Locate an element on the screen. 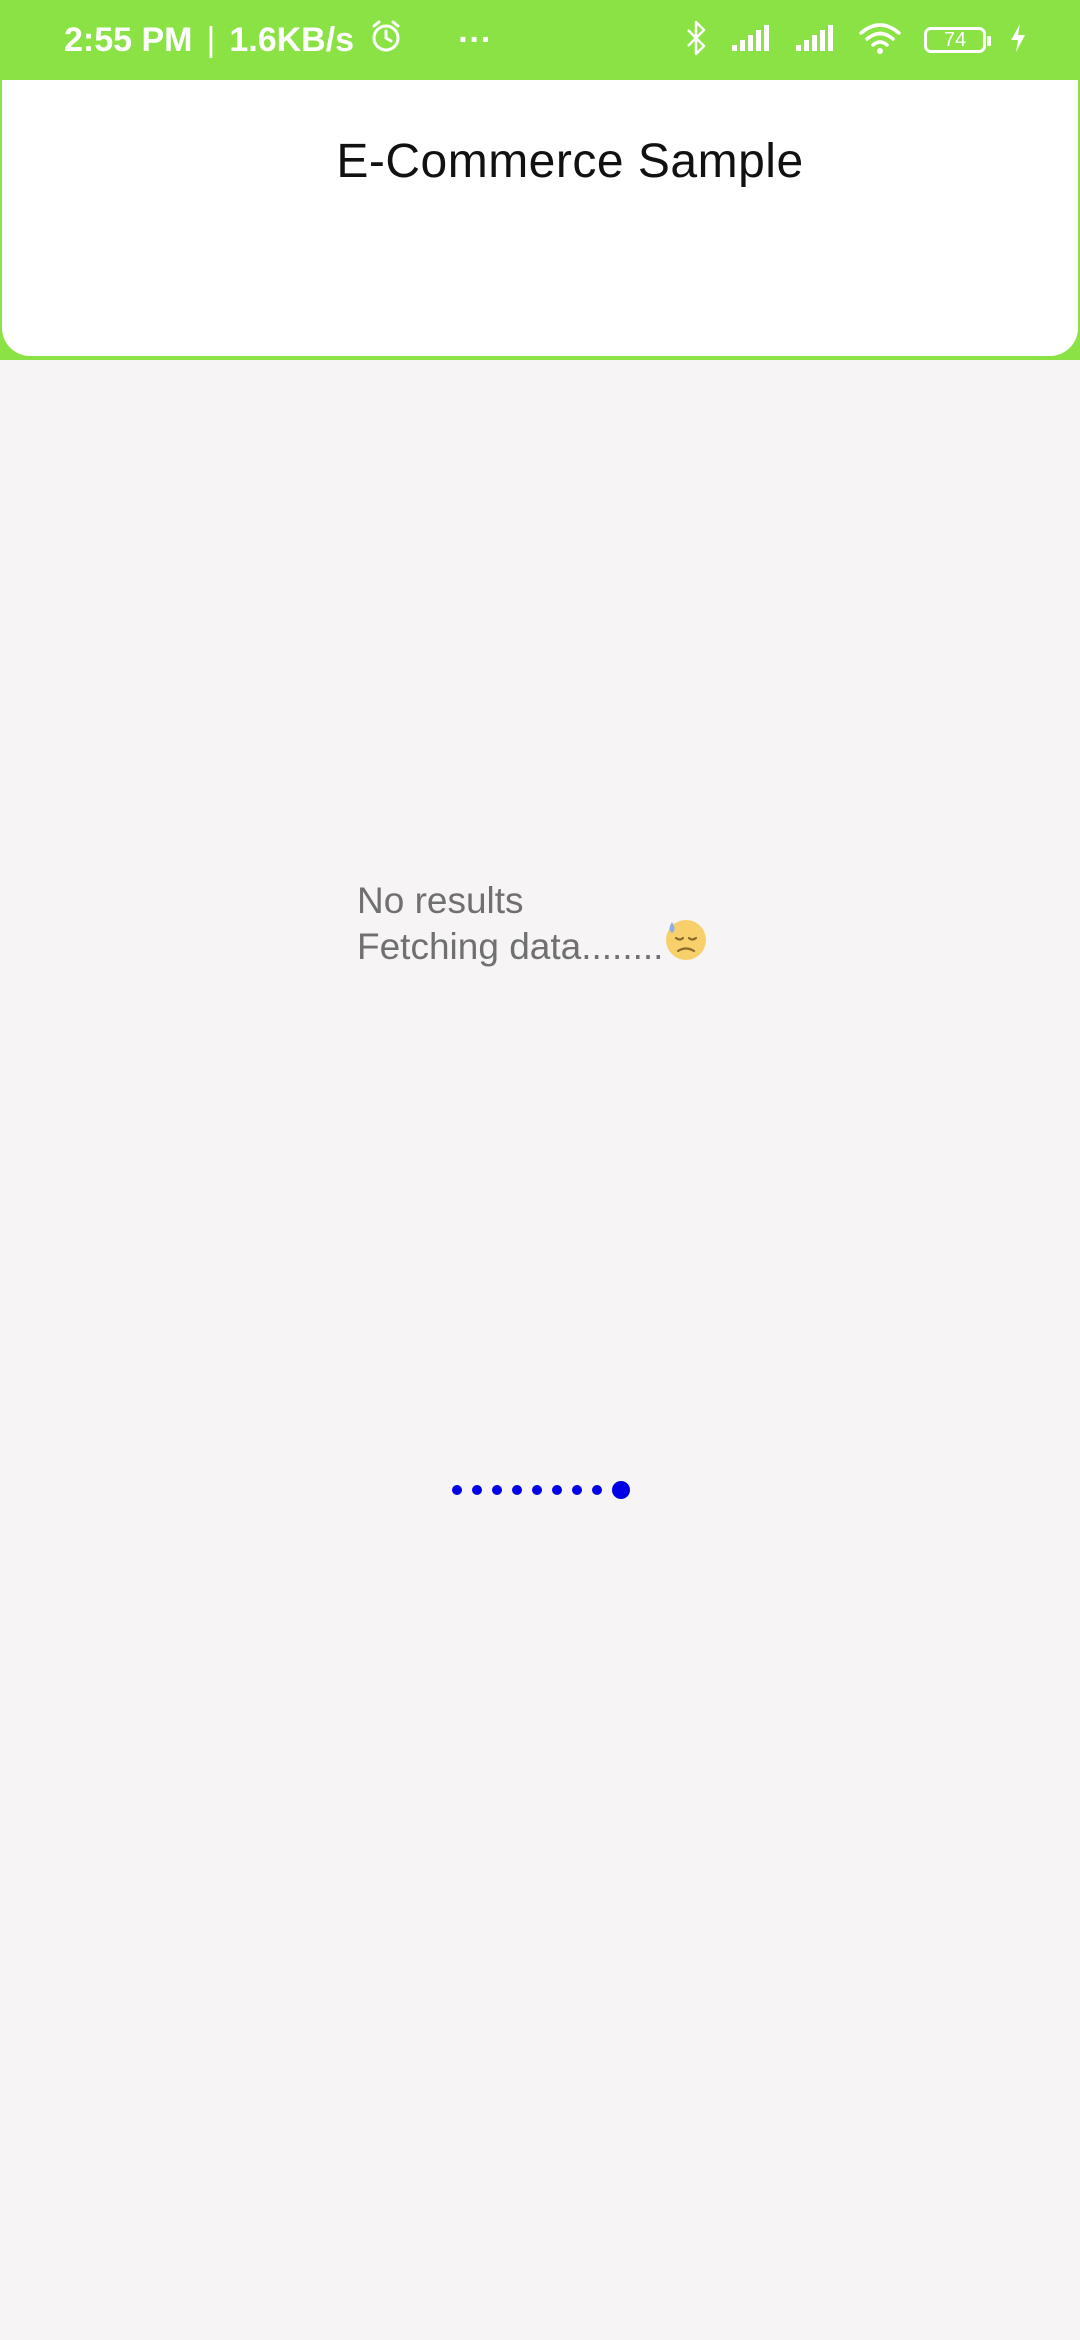  app-header: E-Commerce Sample is located at coordinates (540, 220).